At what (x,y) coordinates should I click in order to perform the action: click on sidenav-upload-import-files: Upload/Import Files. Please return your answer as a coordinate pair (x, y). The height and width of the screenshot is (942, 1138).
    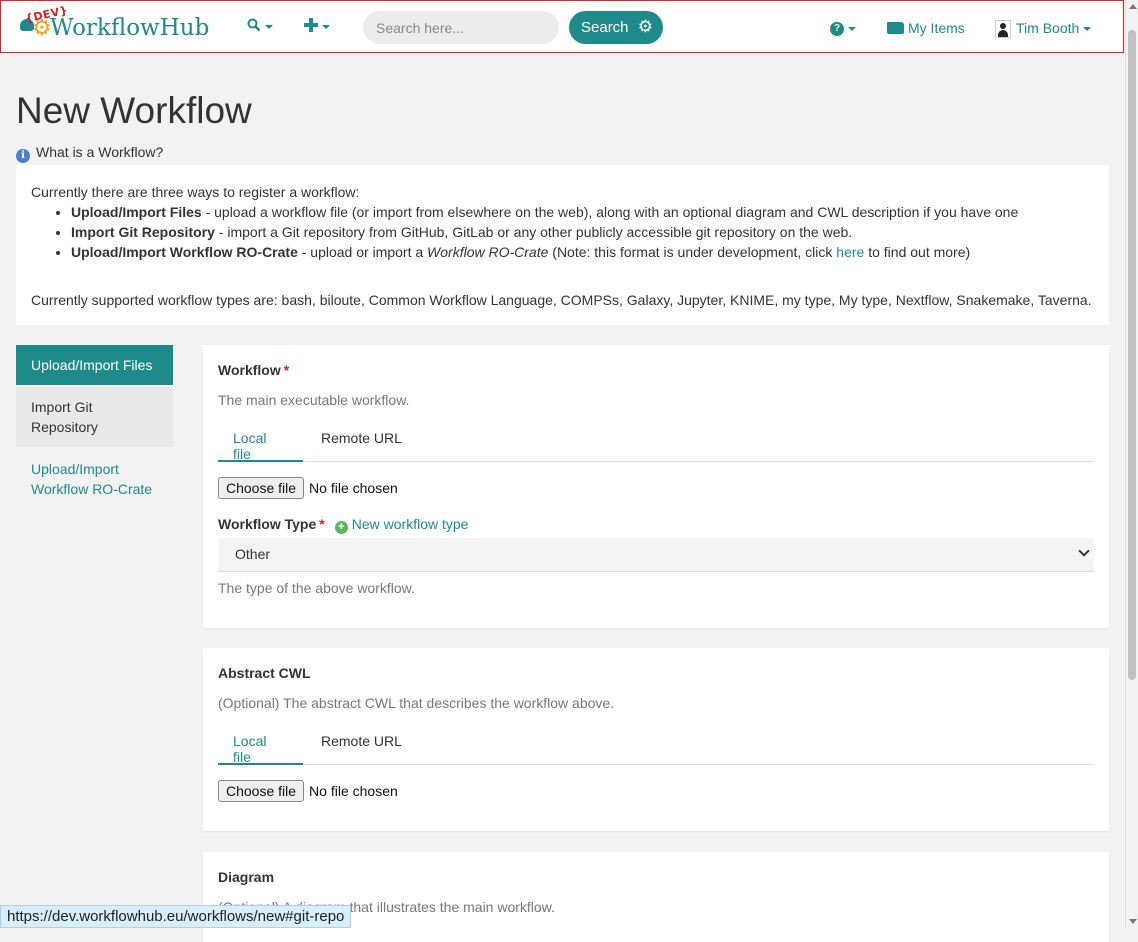
    Looking at the image, I should click on (94, 365).